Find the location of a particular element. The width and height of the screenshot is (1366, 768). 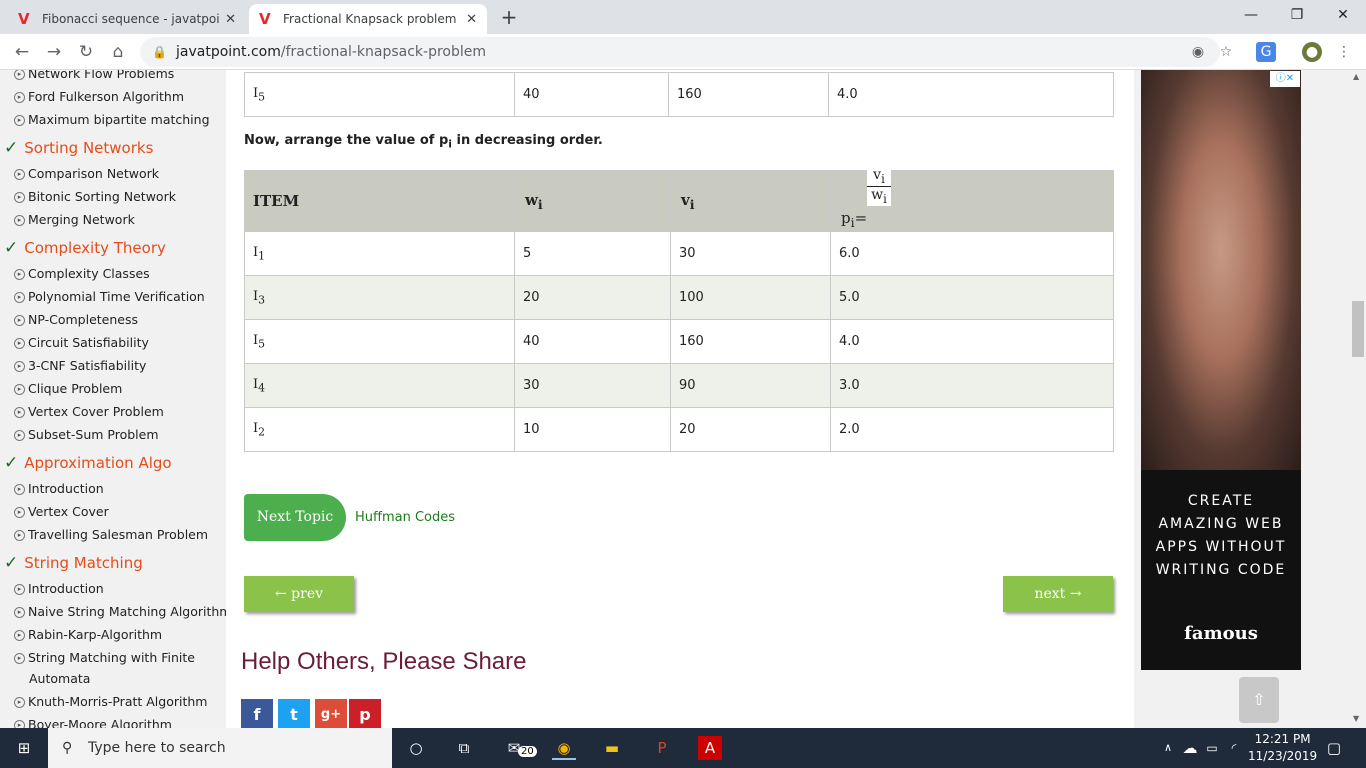

sidebar-item: ▸ Complexity Classes is located at coordinates (119, 274).